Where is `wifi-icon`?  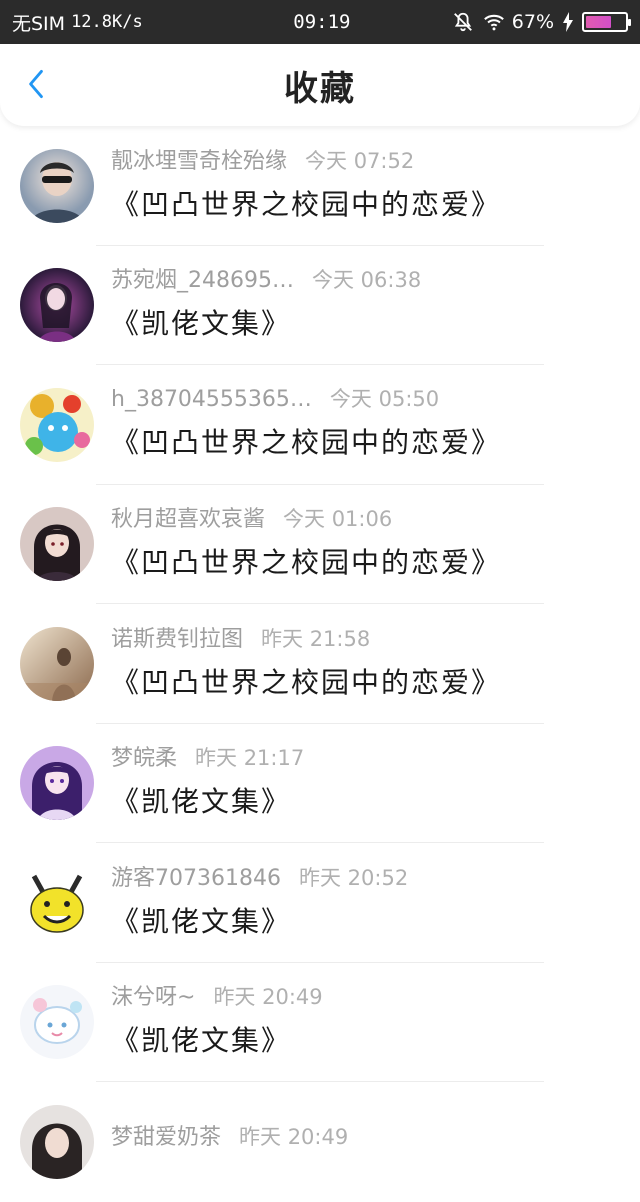
wifi-icon is located at coordinates (493, 22).